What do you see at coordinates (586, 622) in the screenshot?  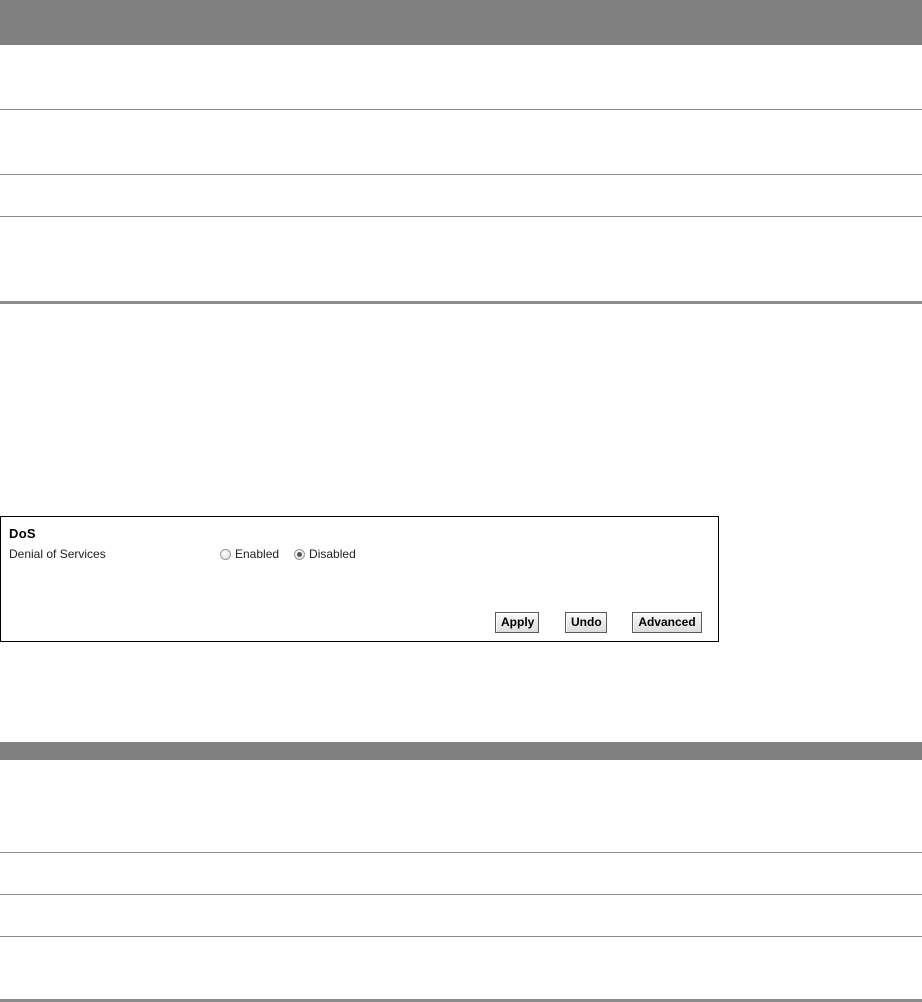 I see `undo-button: Undo` at bounding box center [586, 622].